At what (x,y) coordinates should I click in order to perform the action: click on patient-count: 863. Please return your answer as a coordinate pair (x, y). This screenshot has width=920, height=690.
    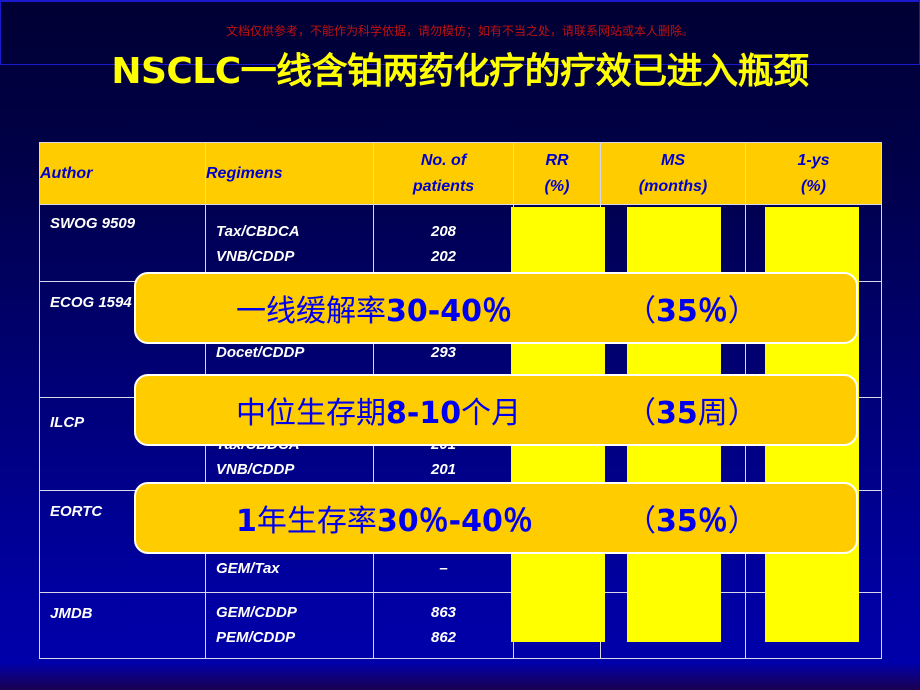
    Looking at the image, I should click on (443, 612).